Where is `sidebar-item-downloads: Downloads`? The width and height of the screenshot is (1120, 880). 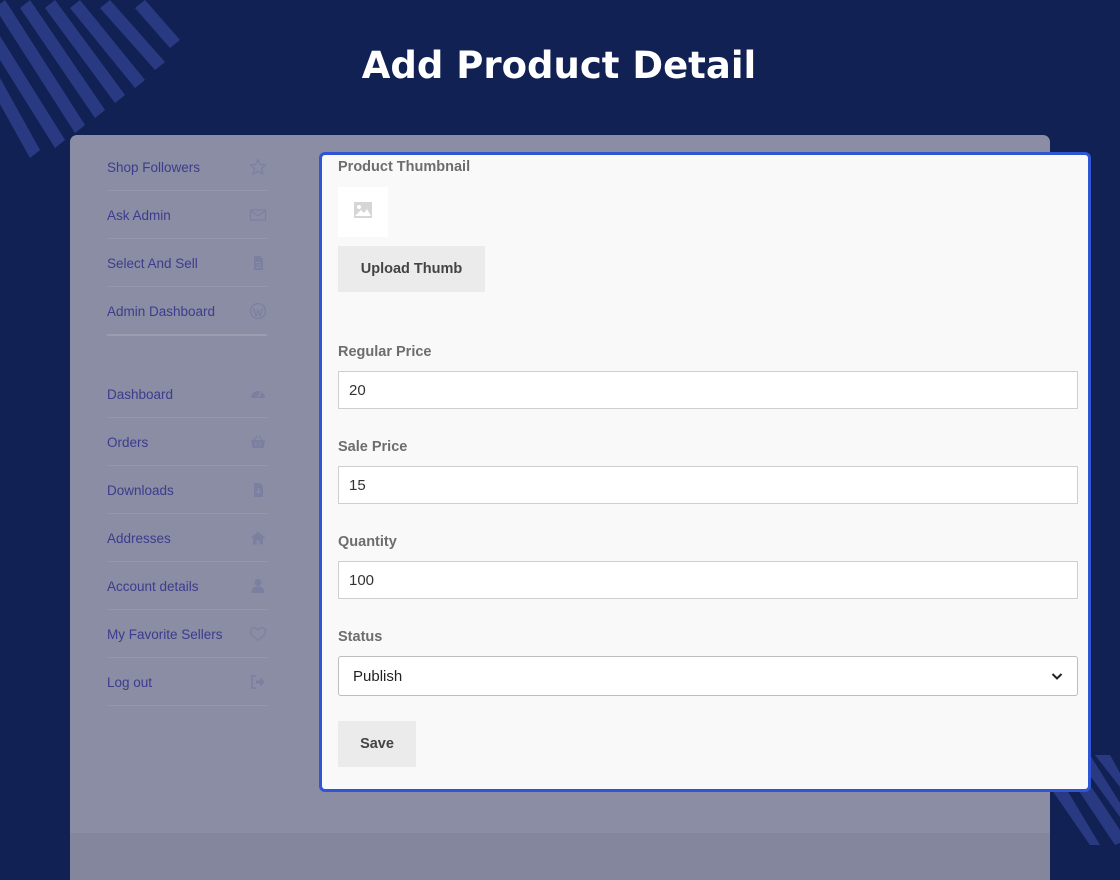
sidebar-item-downloads: Downloads is located at coordinates (187, 490).